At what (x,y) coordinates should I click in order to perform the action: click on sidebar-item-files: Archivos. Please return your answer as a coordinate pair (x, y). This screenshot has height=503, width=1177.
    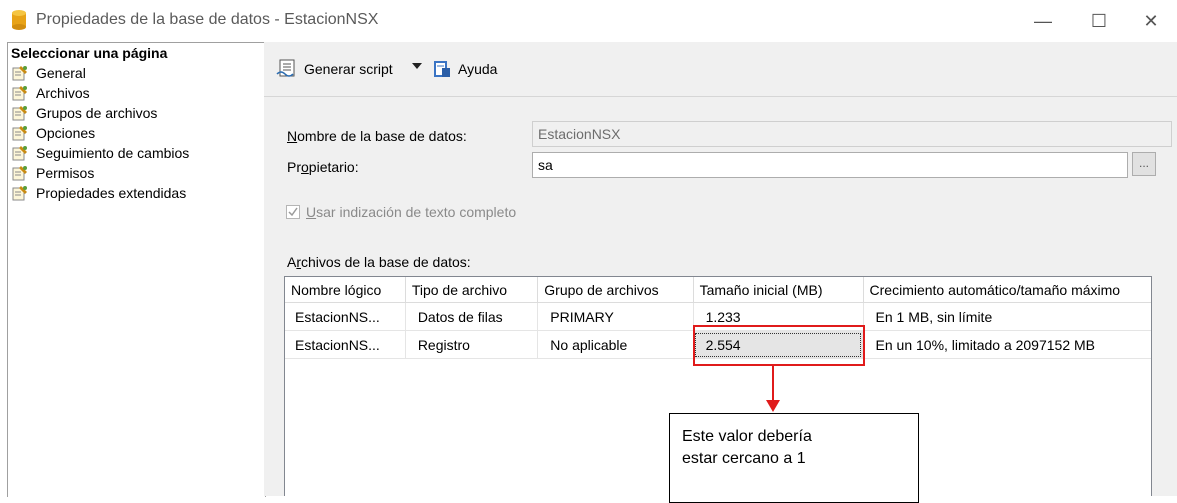
    Looking at the image, I should click on (51, 93).